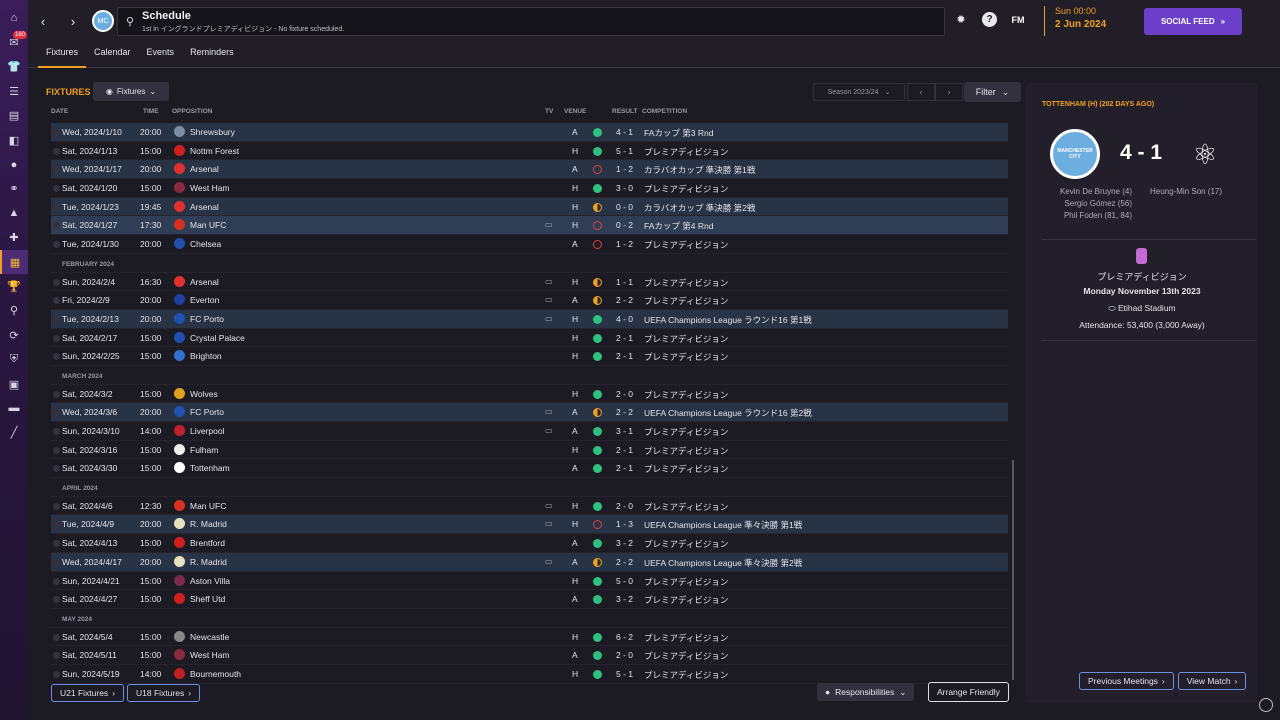 Image resolution: width=1280 pixels, height=720 pixels. Describe the element at coordinates (1013, 570) in the screenshot. I see `scrollbar` at that location.